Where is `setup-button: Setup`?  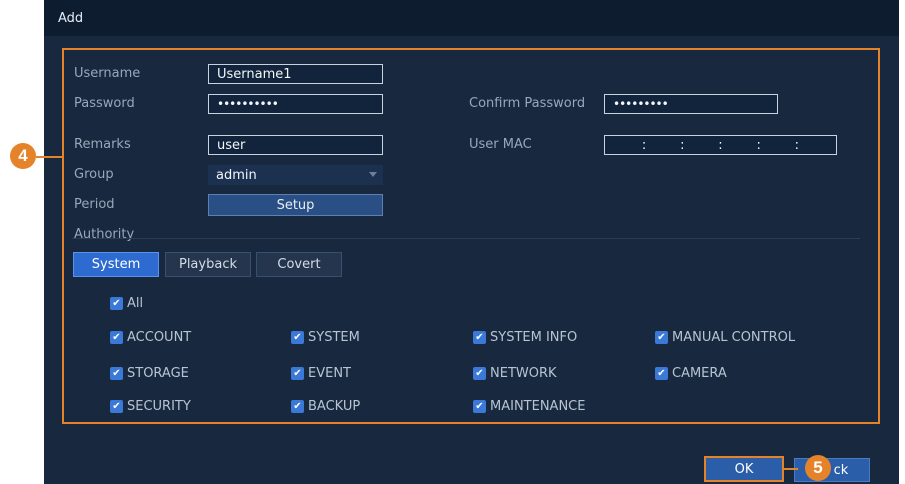 setup-button: Setup is located at coordinates (295, 205).